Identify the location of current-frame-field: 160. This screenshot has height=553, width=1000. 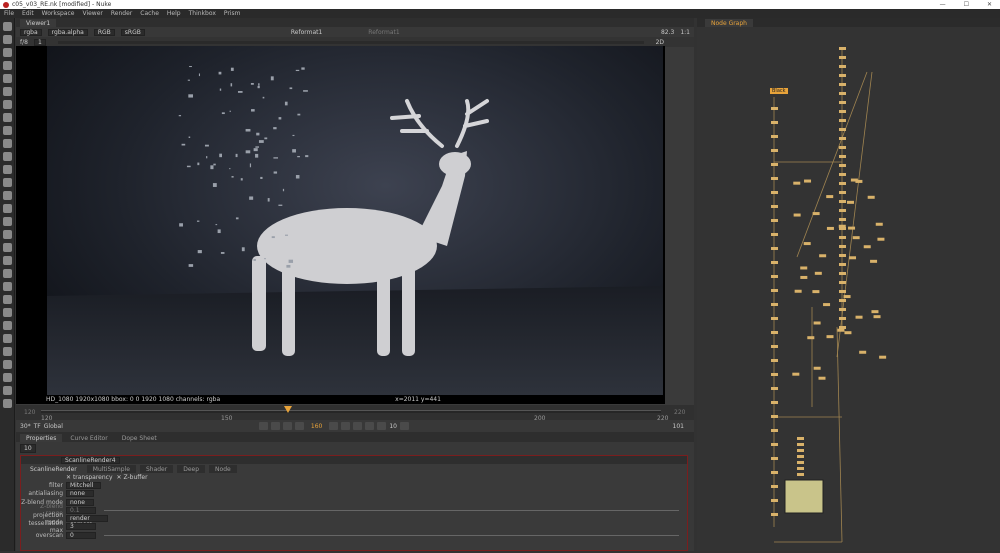
(316, 426).